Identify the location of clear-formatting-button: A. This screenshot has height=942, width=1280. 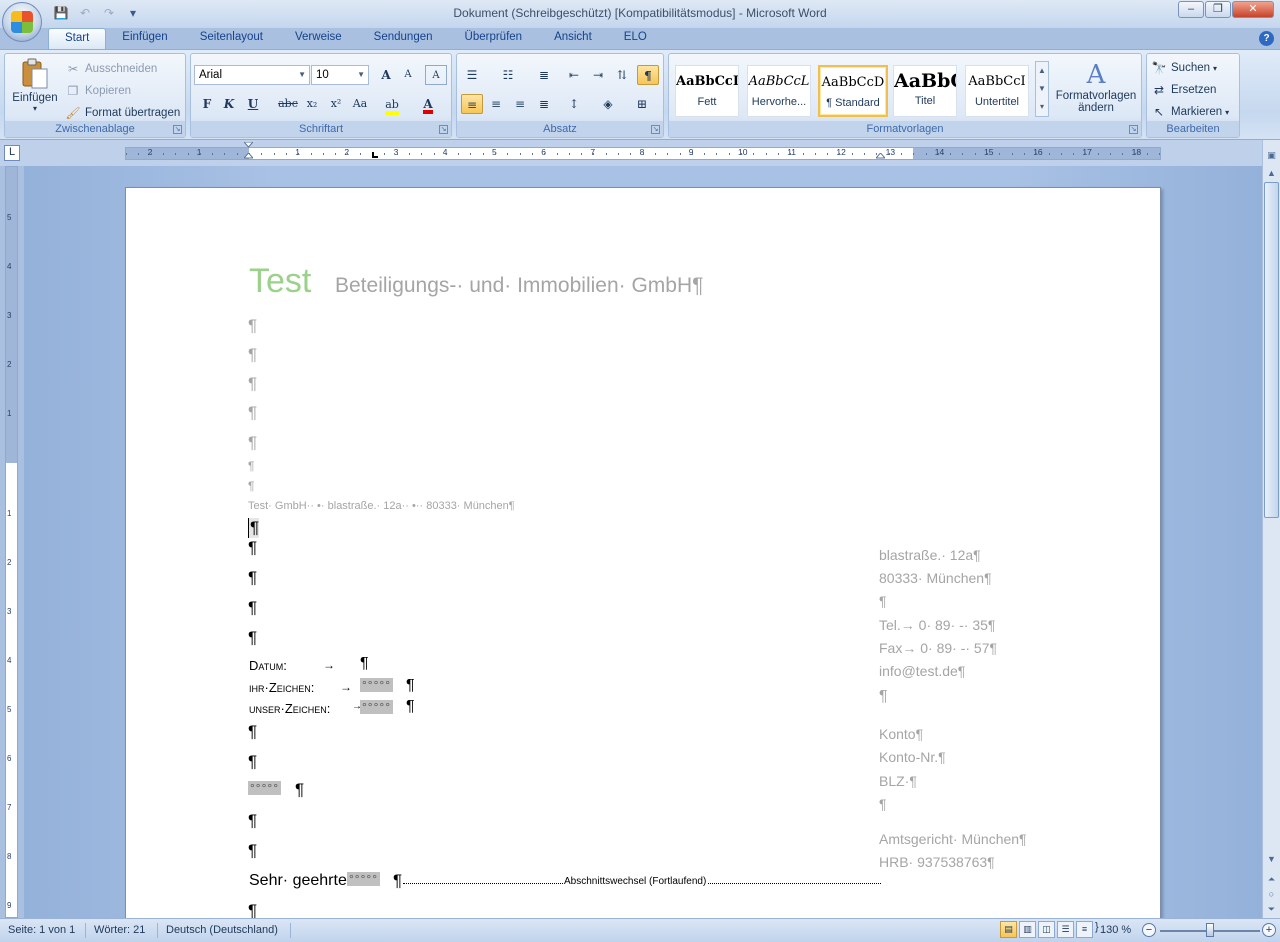
(436, 75).